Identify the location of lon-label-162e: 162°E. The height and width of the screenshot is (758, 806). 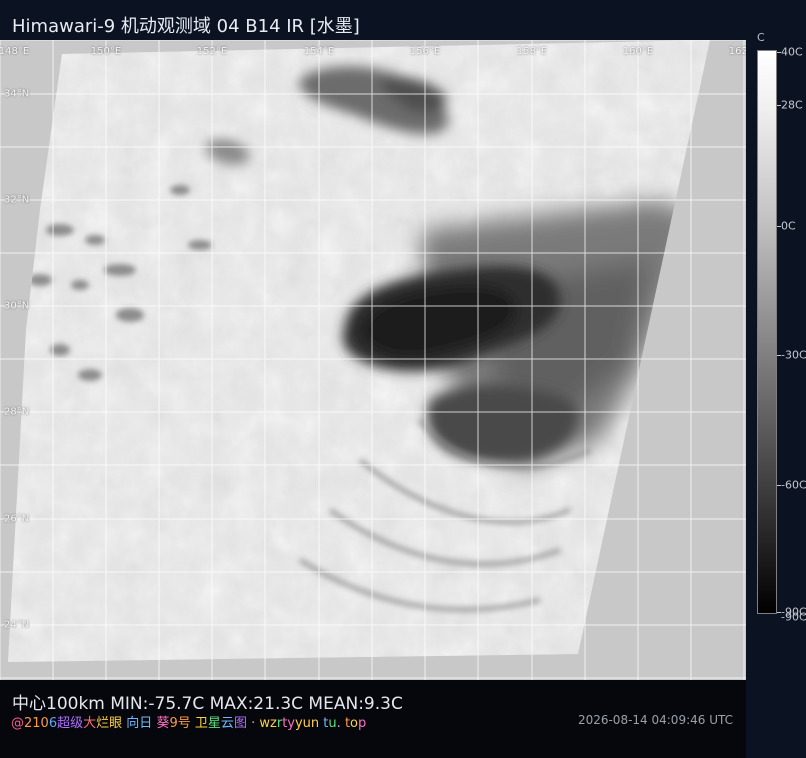
(737, 51).